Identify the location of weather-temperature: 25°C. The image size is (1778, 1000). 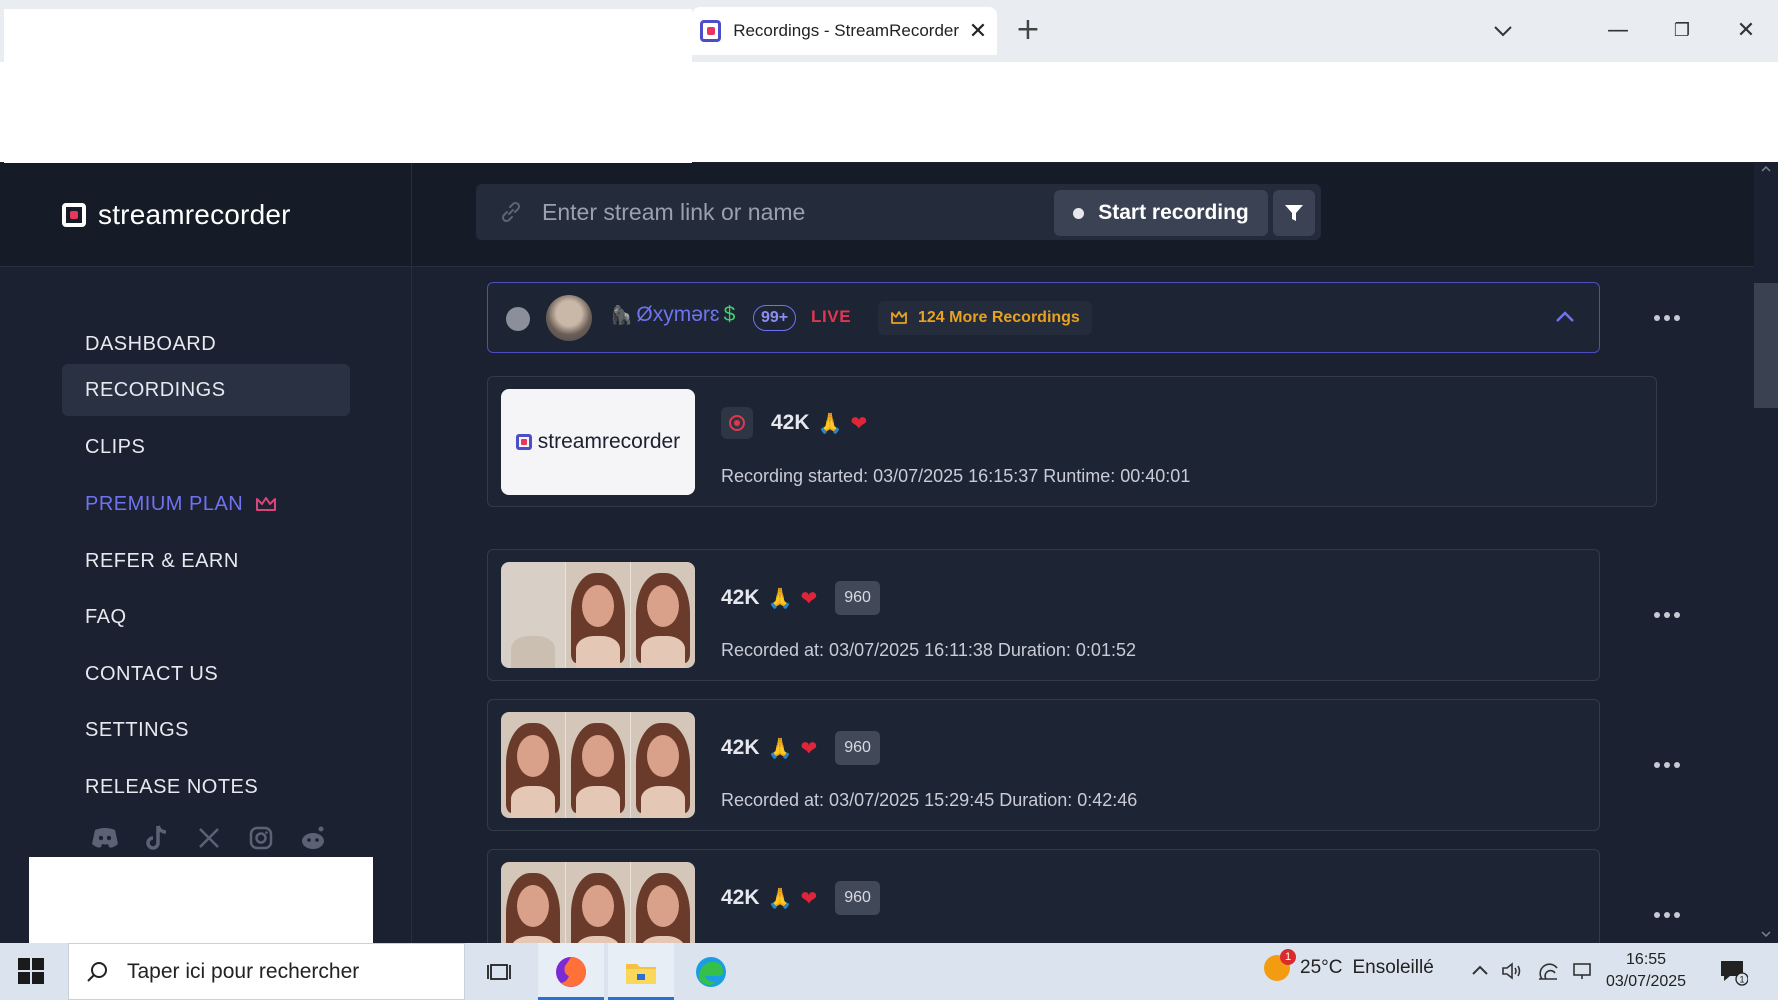
(1321, 967).